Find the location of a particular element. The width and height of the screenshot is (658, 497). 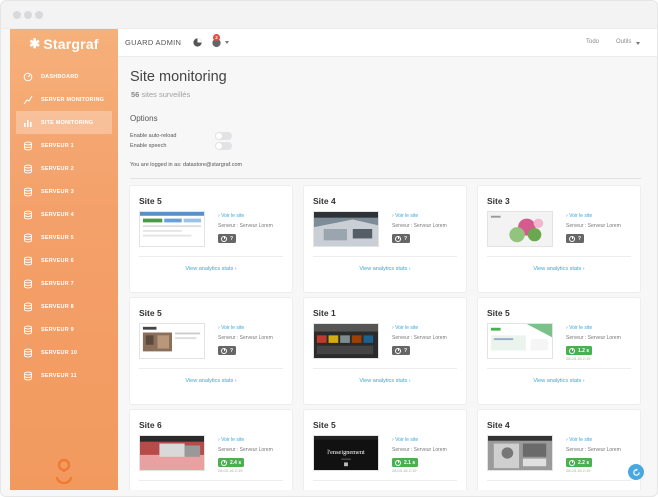

sidebar-item-label: SERVEUR 3 is located at coordinates (57, 191).